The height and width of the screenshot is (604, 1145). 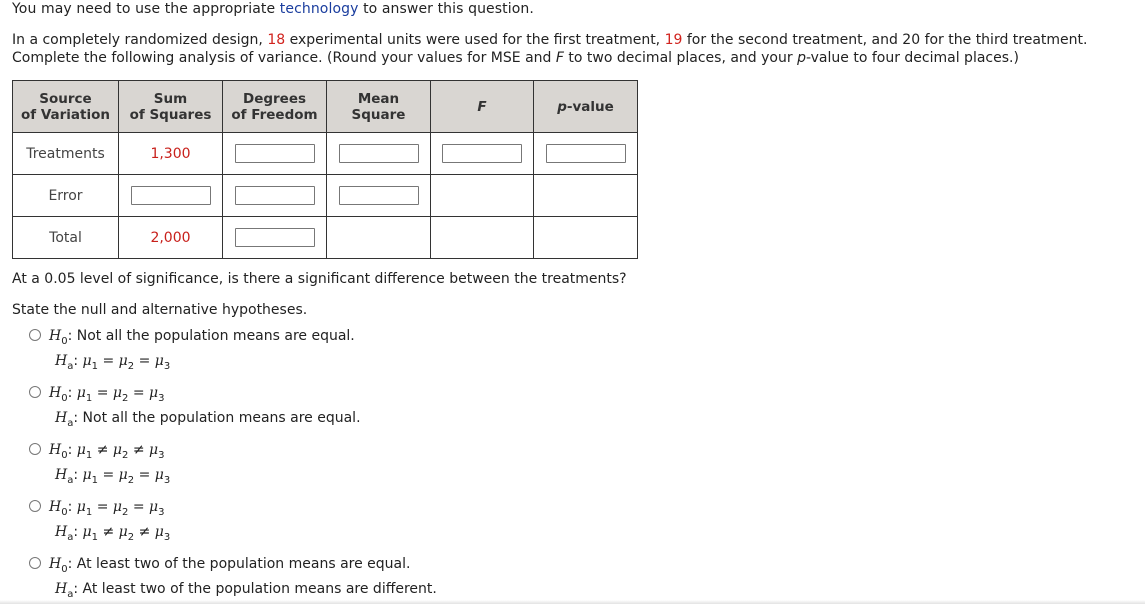 I want to click on p-value-input, so click(x=585, y=153).